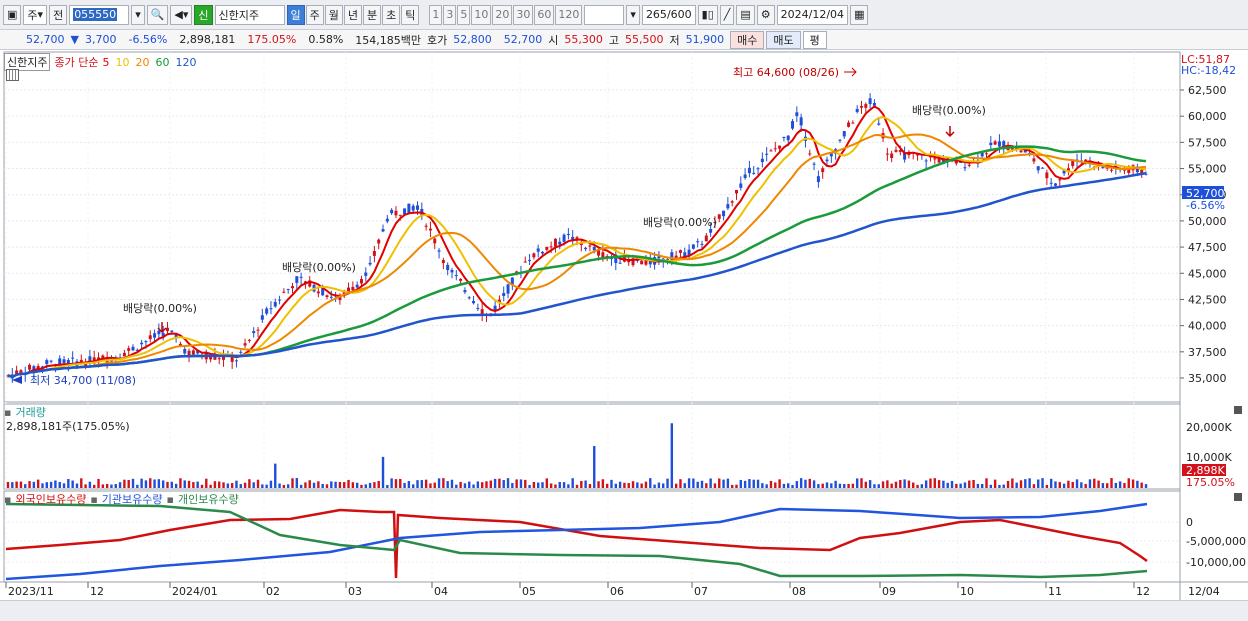  I want to click on ma-label: 5, so click(105, 62).